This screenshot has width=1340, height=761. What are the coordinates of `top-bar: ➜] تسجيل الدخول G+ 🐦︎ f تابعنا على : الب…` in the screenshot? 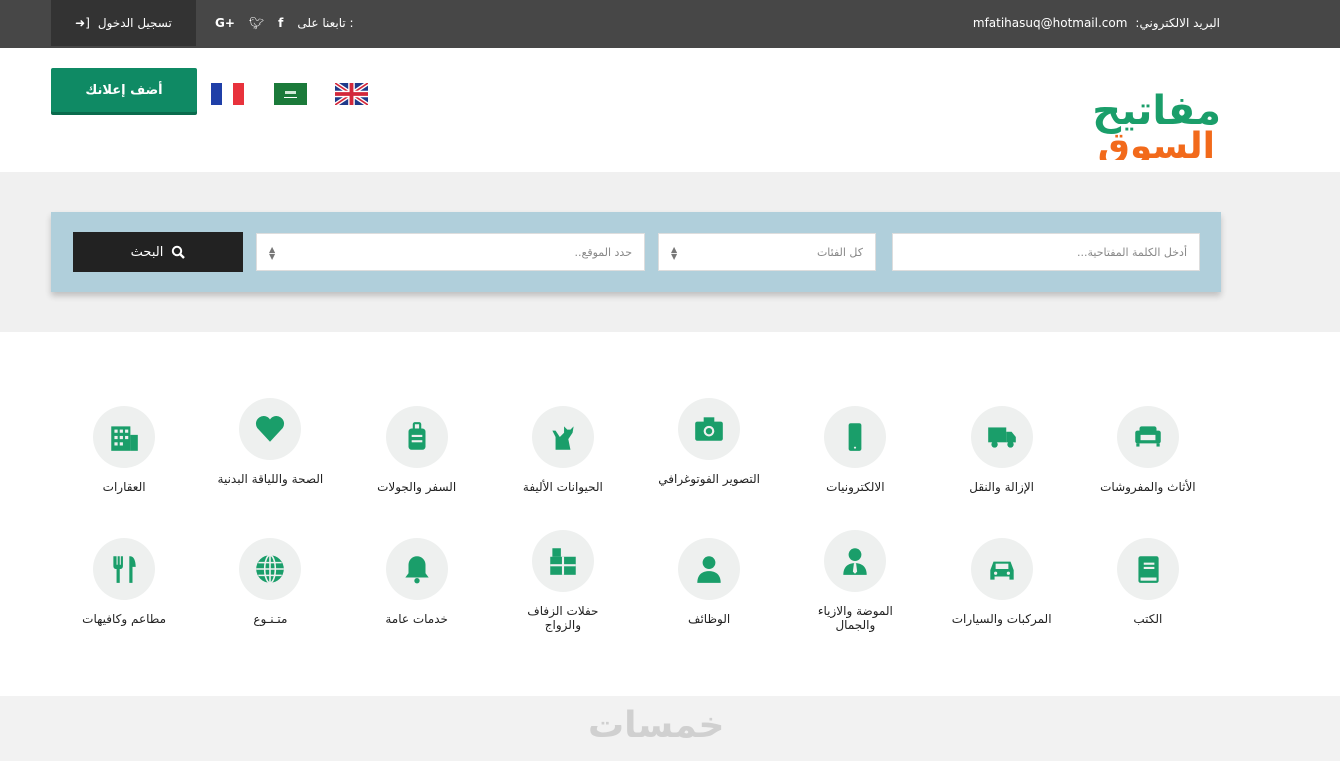 It's located at (670, 24).